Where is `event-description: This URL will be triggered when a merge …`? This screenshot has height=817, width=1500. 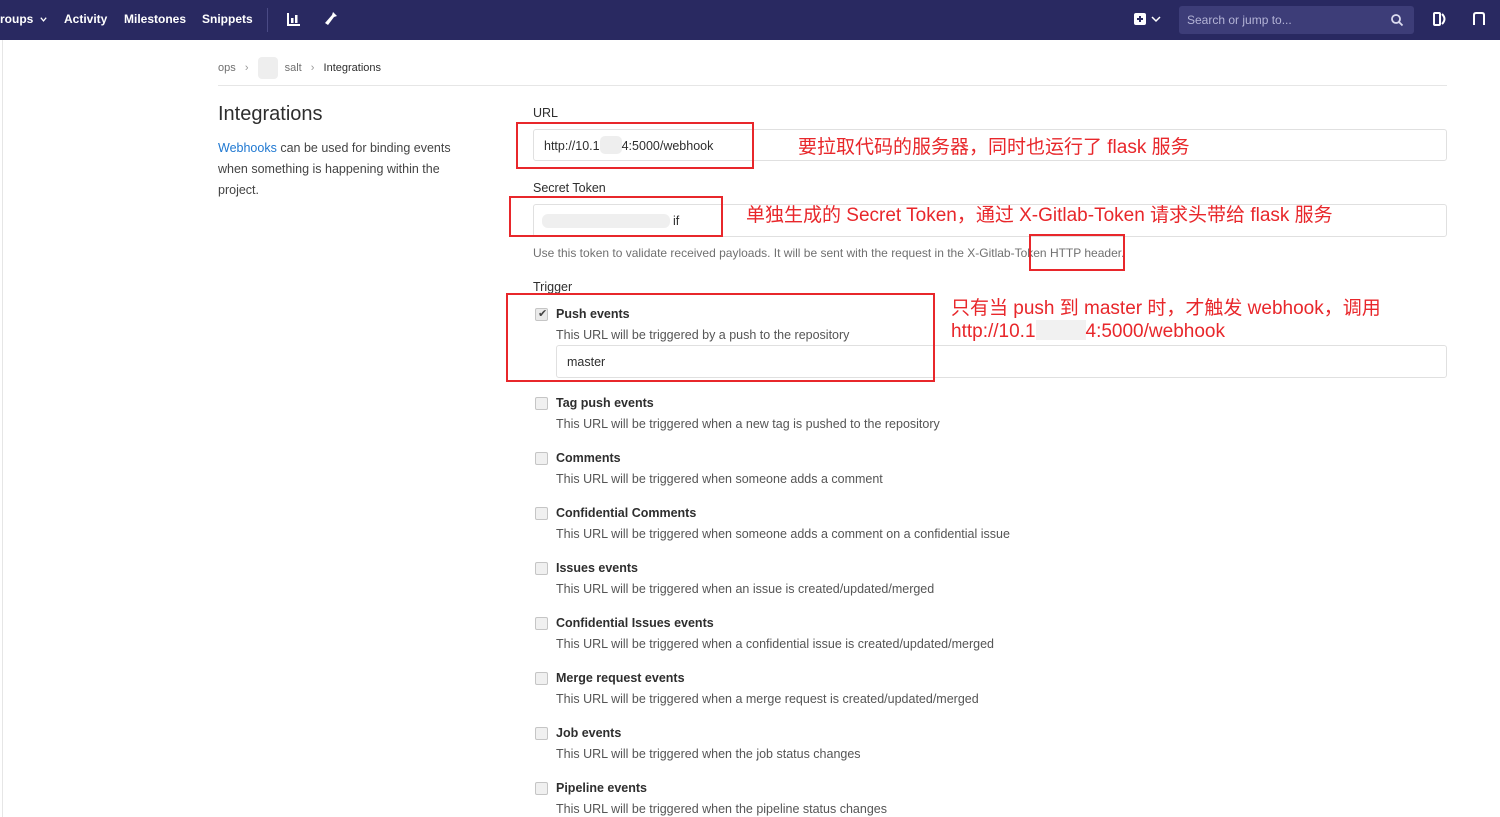 event-description: This URL will be triggered when a merge … is located at coordinates (767, 699).